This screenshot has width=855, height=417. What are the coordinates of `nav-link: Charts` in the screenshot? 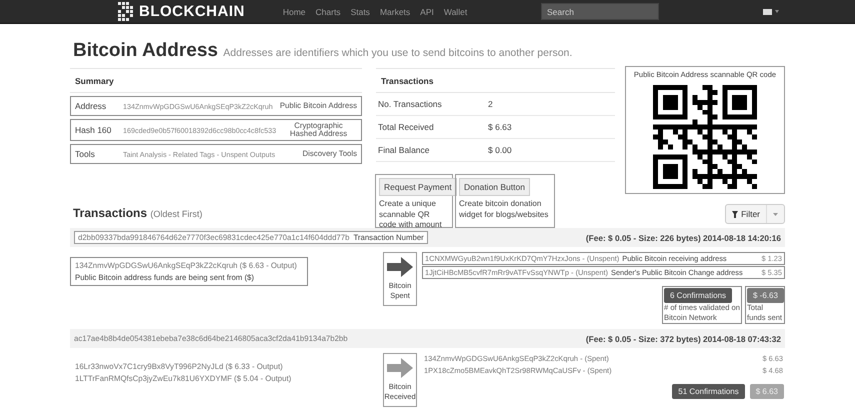 It's located at (328, 11).